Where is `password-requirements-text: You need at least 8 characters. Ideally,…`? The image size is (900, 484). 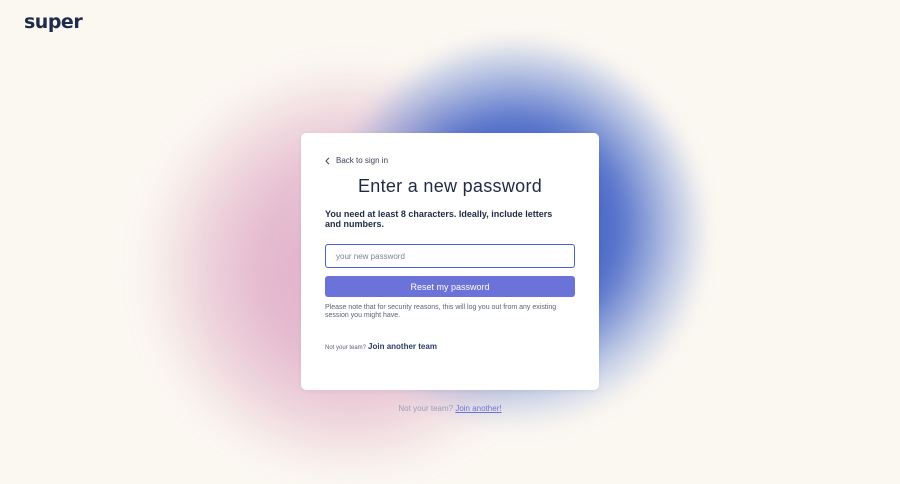
password-requirements-text: You need at least 8 characters. Ideally,… is located at coordinates (439, 219).